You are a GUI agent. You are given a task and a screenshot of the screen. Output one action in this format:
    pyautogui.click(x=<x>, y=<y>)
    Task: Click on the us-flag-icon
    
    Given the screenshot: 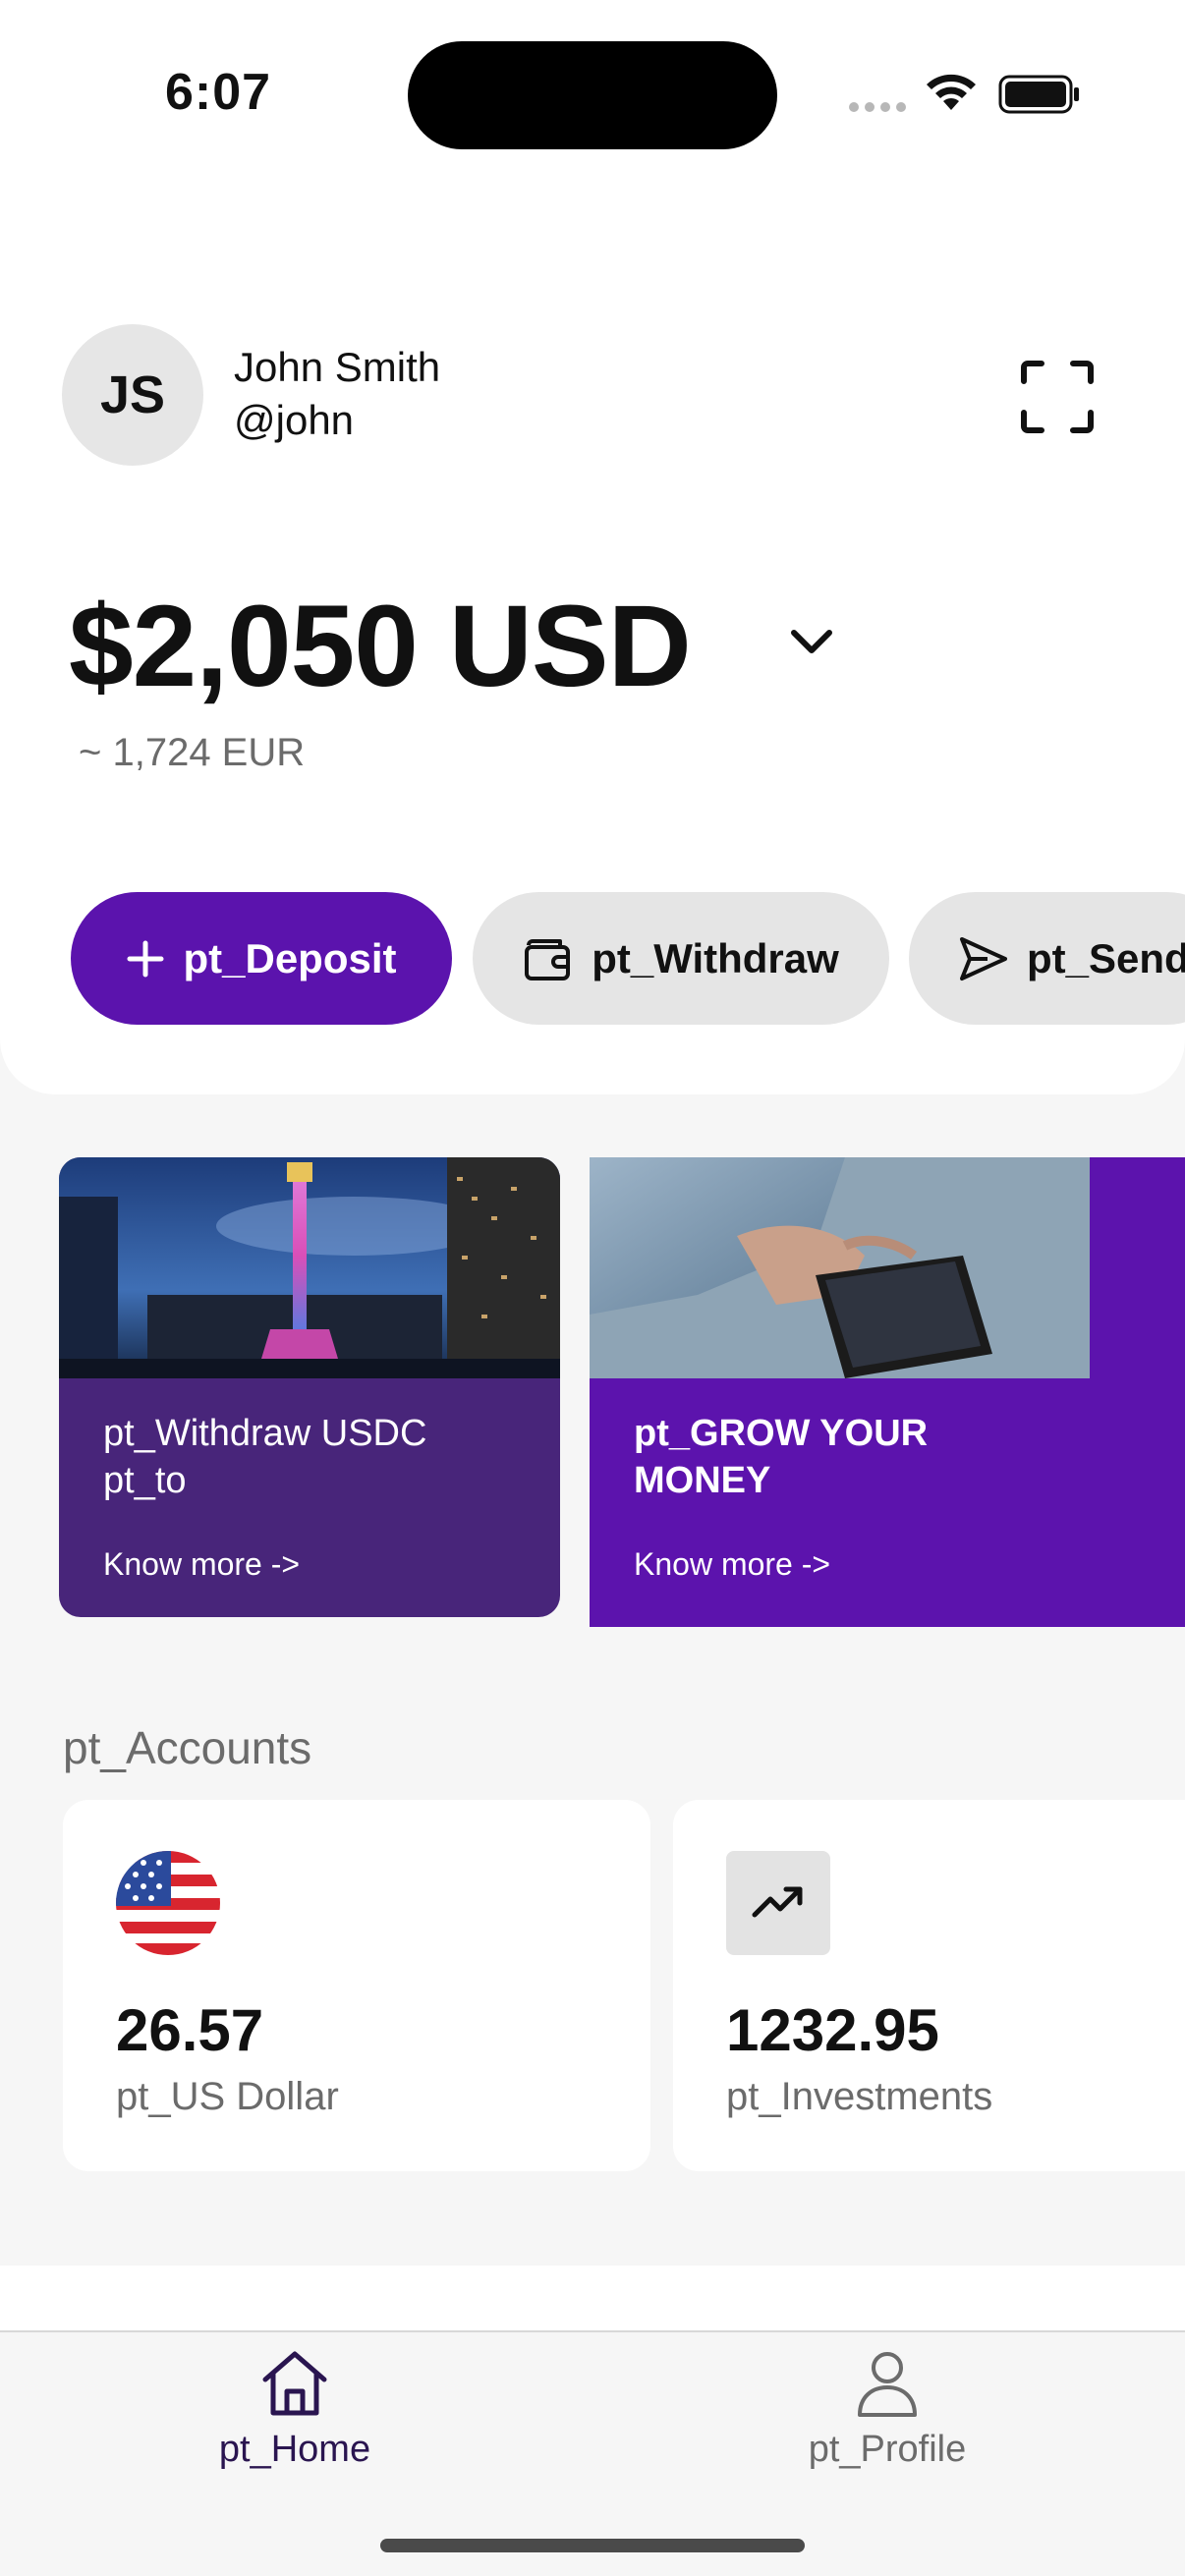 What is the action you would take?
    pyautogui.click(x=168, y=1903)
    